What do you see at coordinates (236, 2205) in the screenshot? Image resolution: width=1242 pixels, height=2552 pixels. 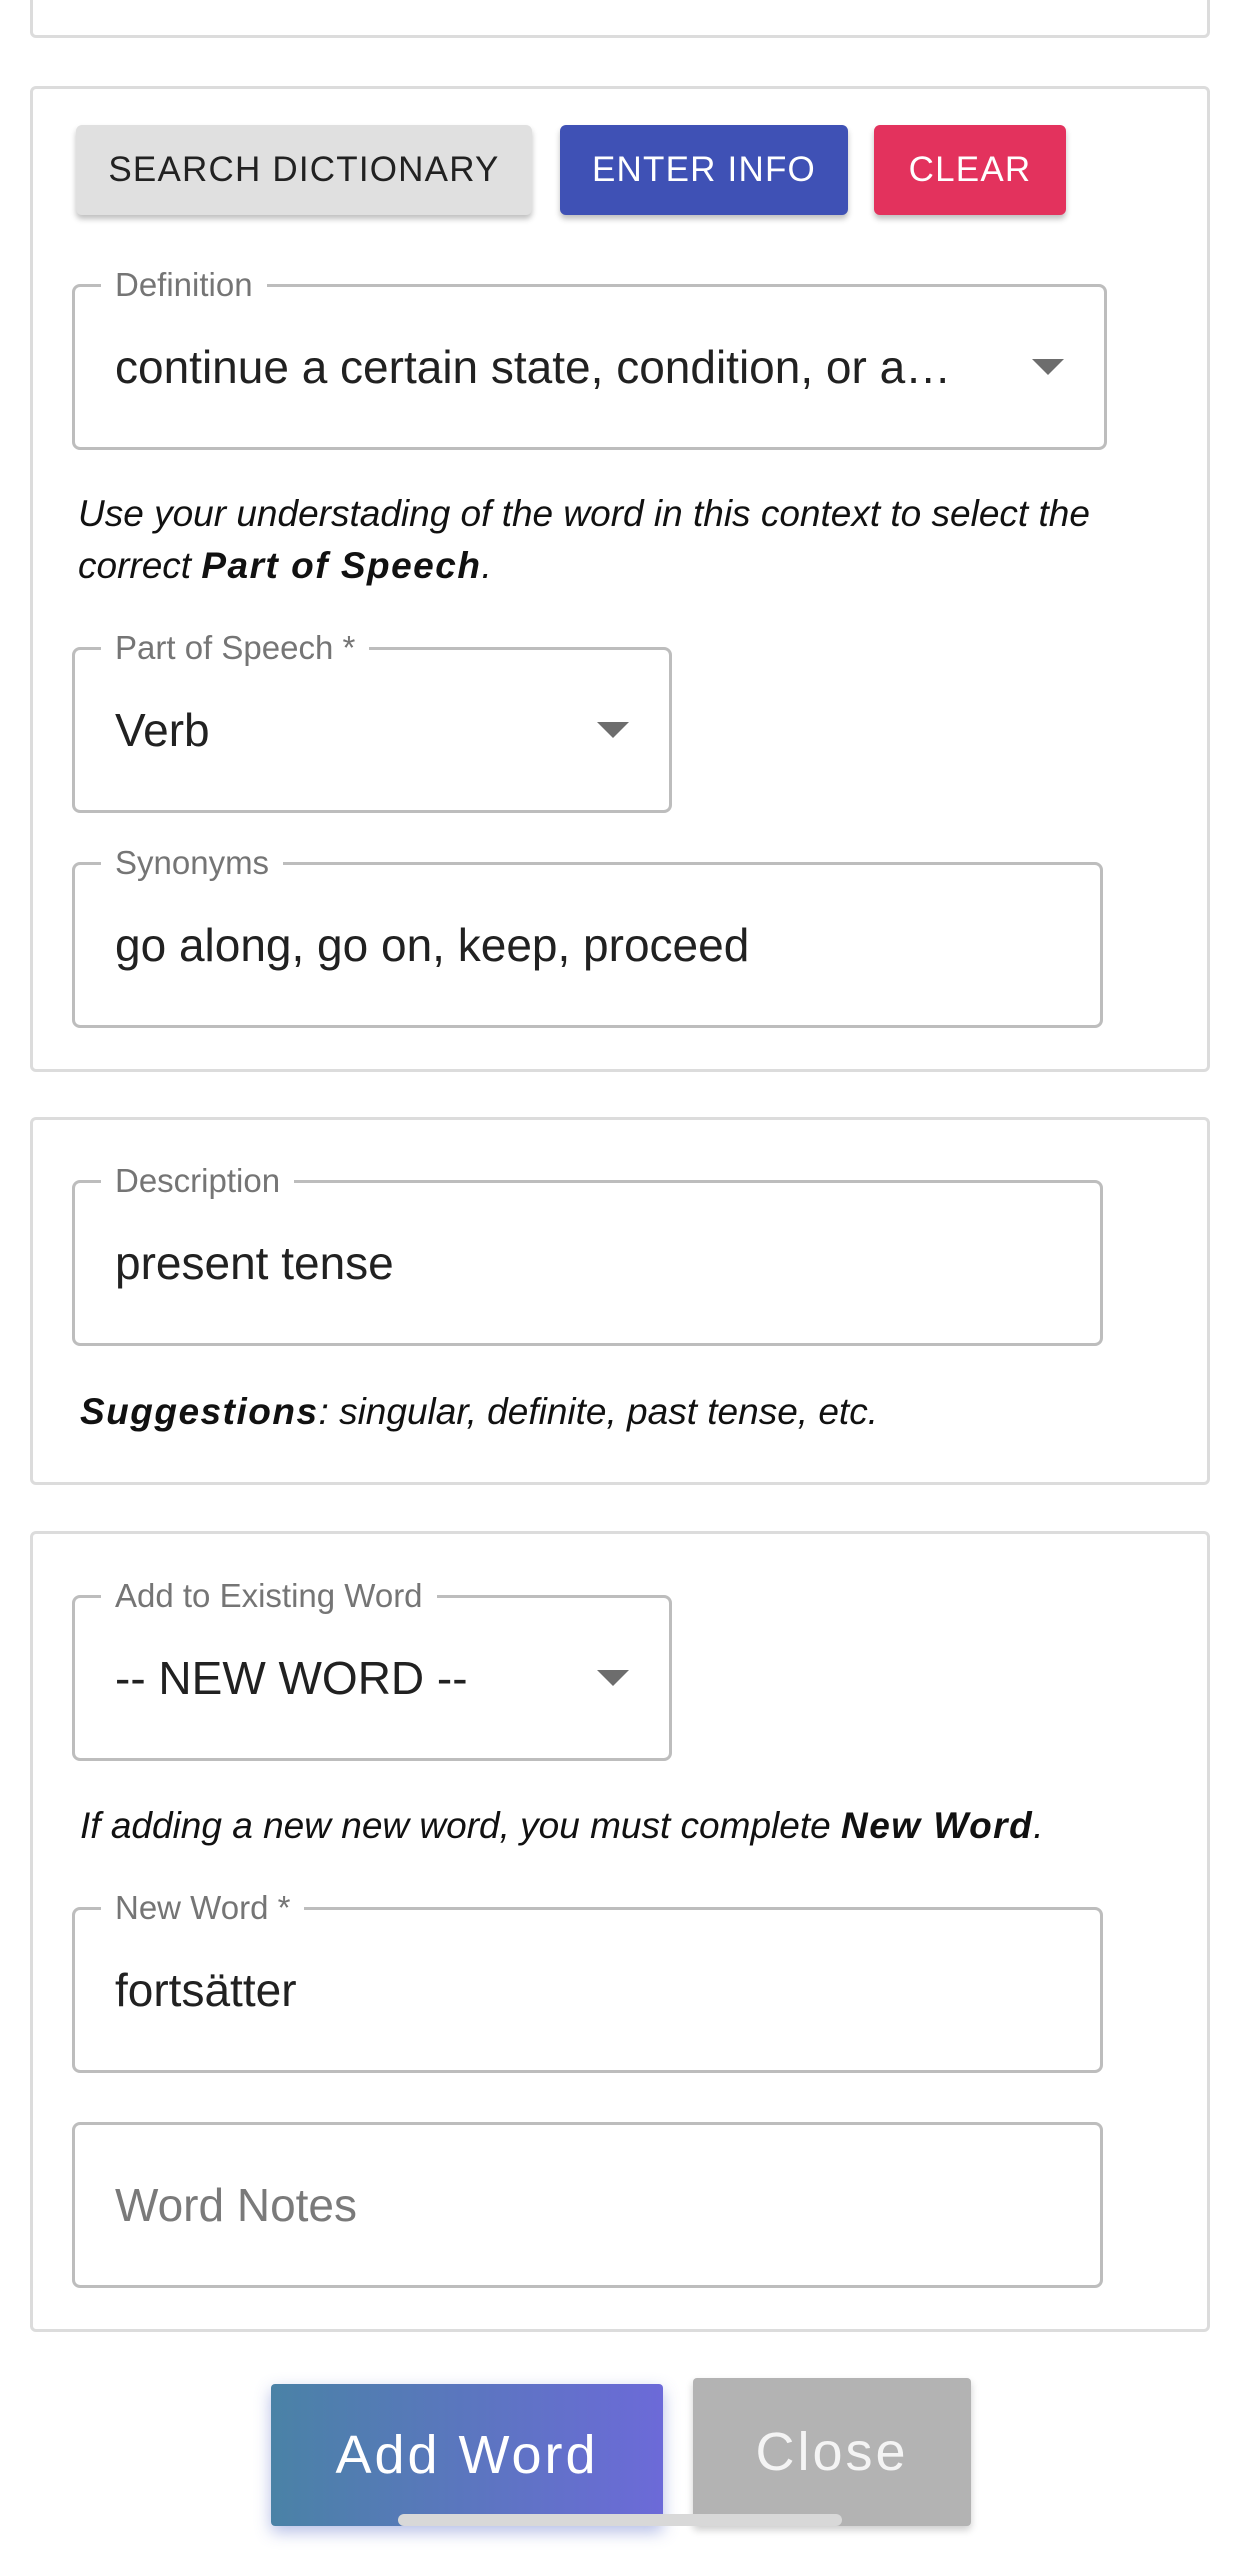 I see `word-notes-placeholder: Word Notes` at bounding box center [236, 2205].